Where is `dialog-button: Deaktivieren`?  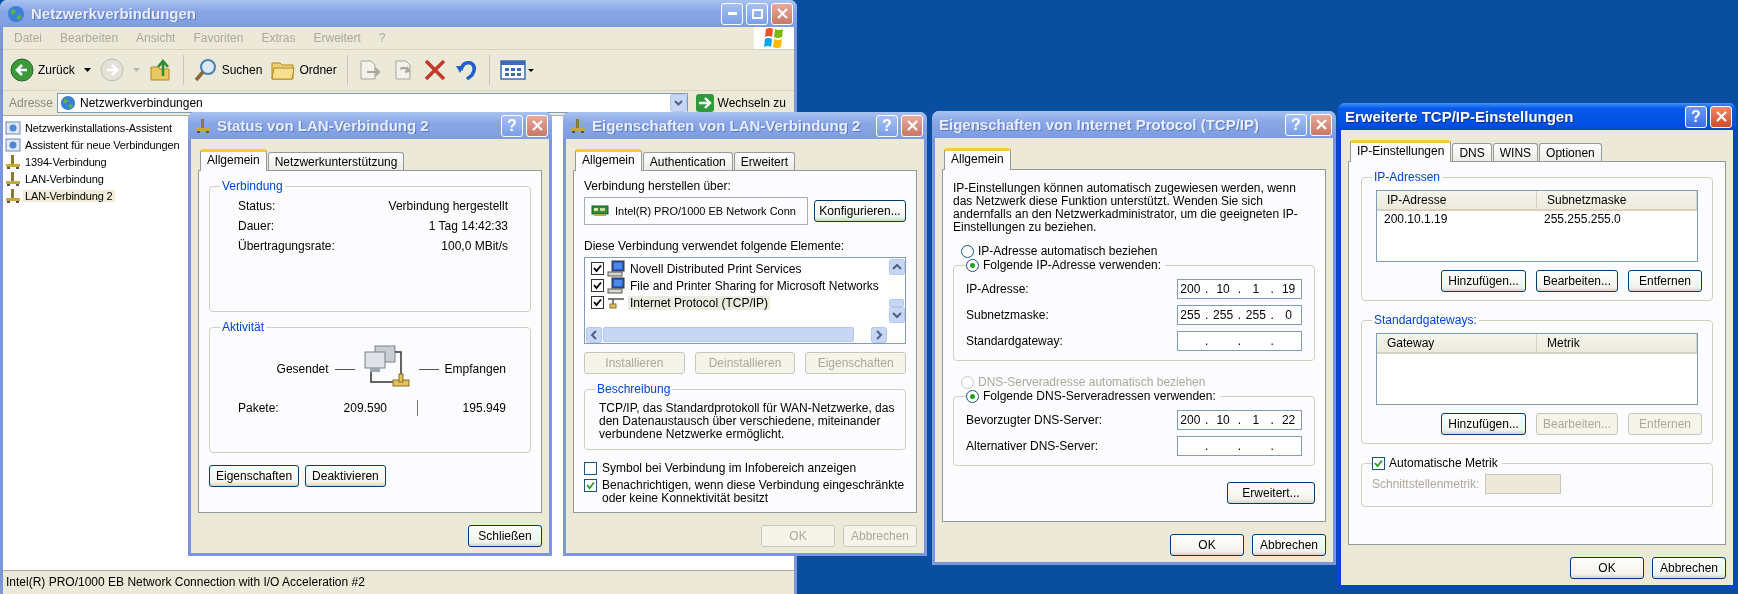
dialog-button: Deaktivieren is located at coordinates (345, 476).